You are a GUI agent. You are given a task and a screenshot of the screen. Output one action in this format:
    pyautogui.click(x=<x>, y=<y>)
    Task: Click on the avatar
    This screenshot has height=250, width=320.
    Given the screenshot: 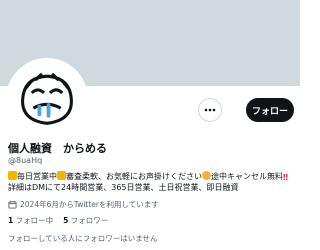 What is the action you would take?
    pyautogui.click(x=47, y=99)
    